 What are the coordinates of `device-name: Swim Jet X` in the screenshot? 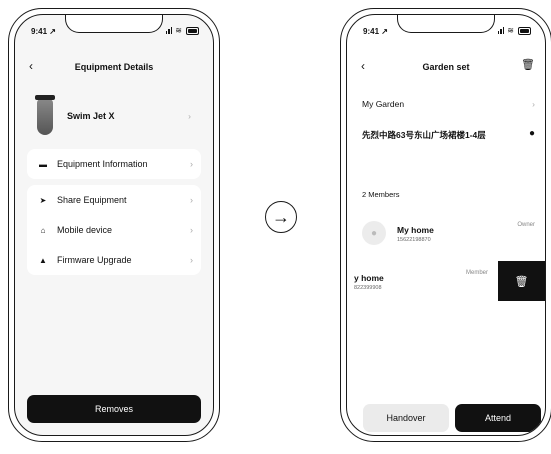 It's located at (91, 116).